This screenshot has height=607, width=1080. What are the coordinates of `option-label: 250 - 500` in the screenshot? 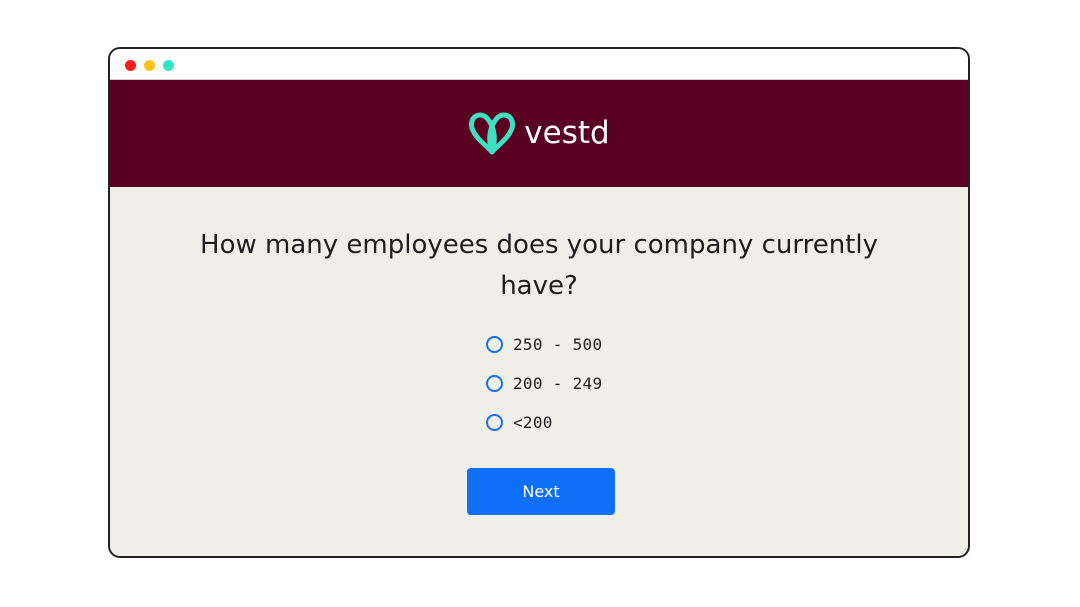 It's located at (558, 344).